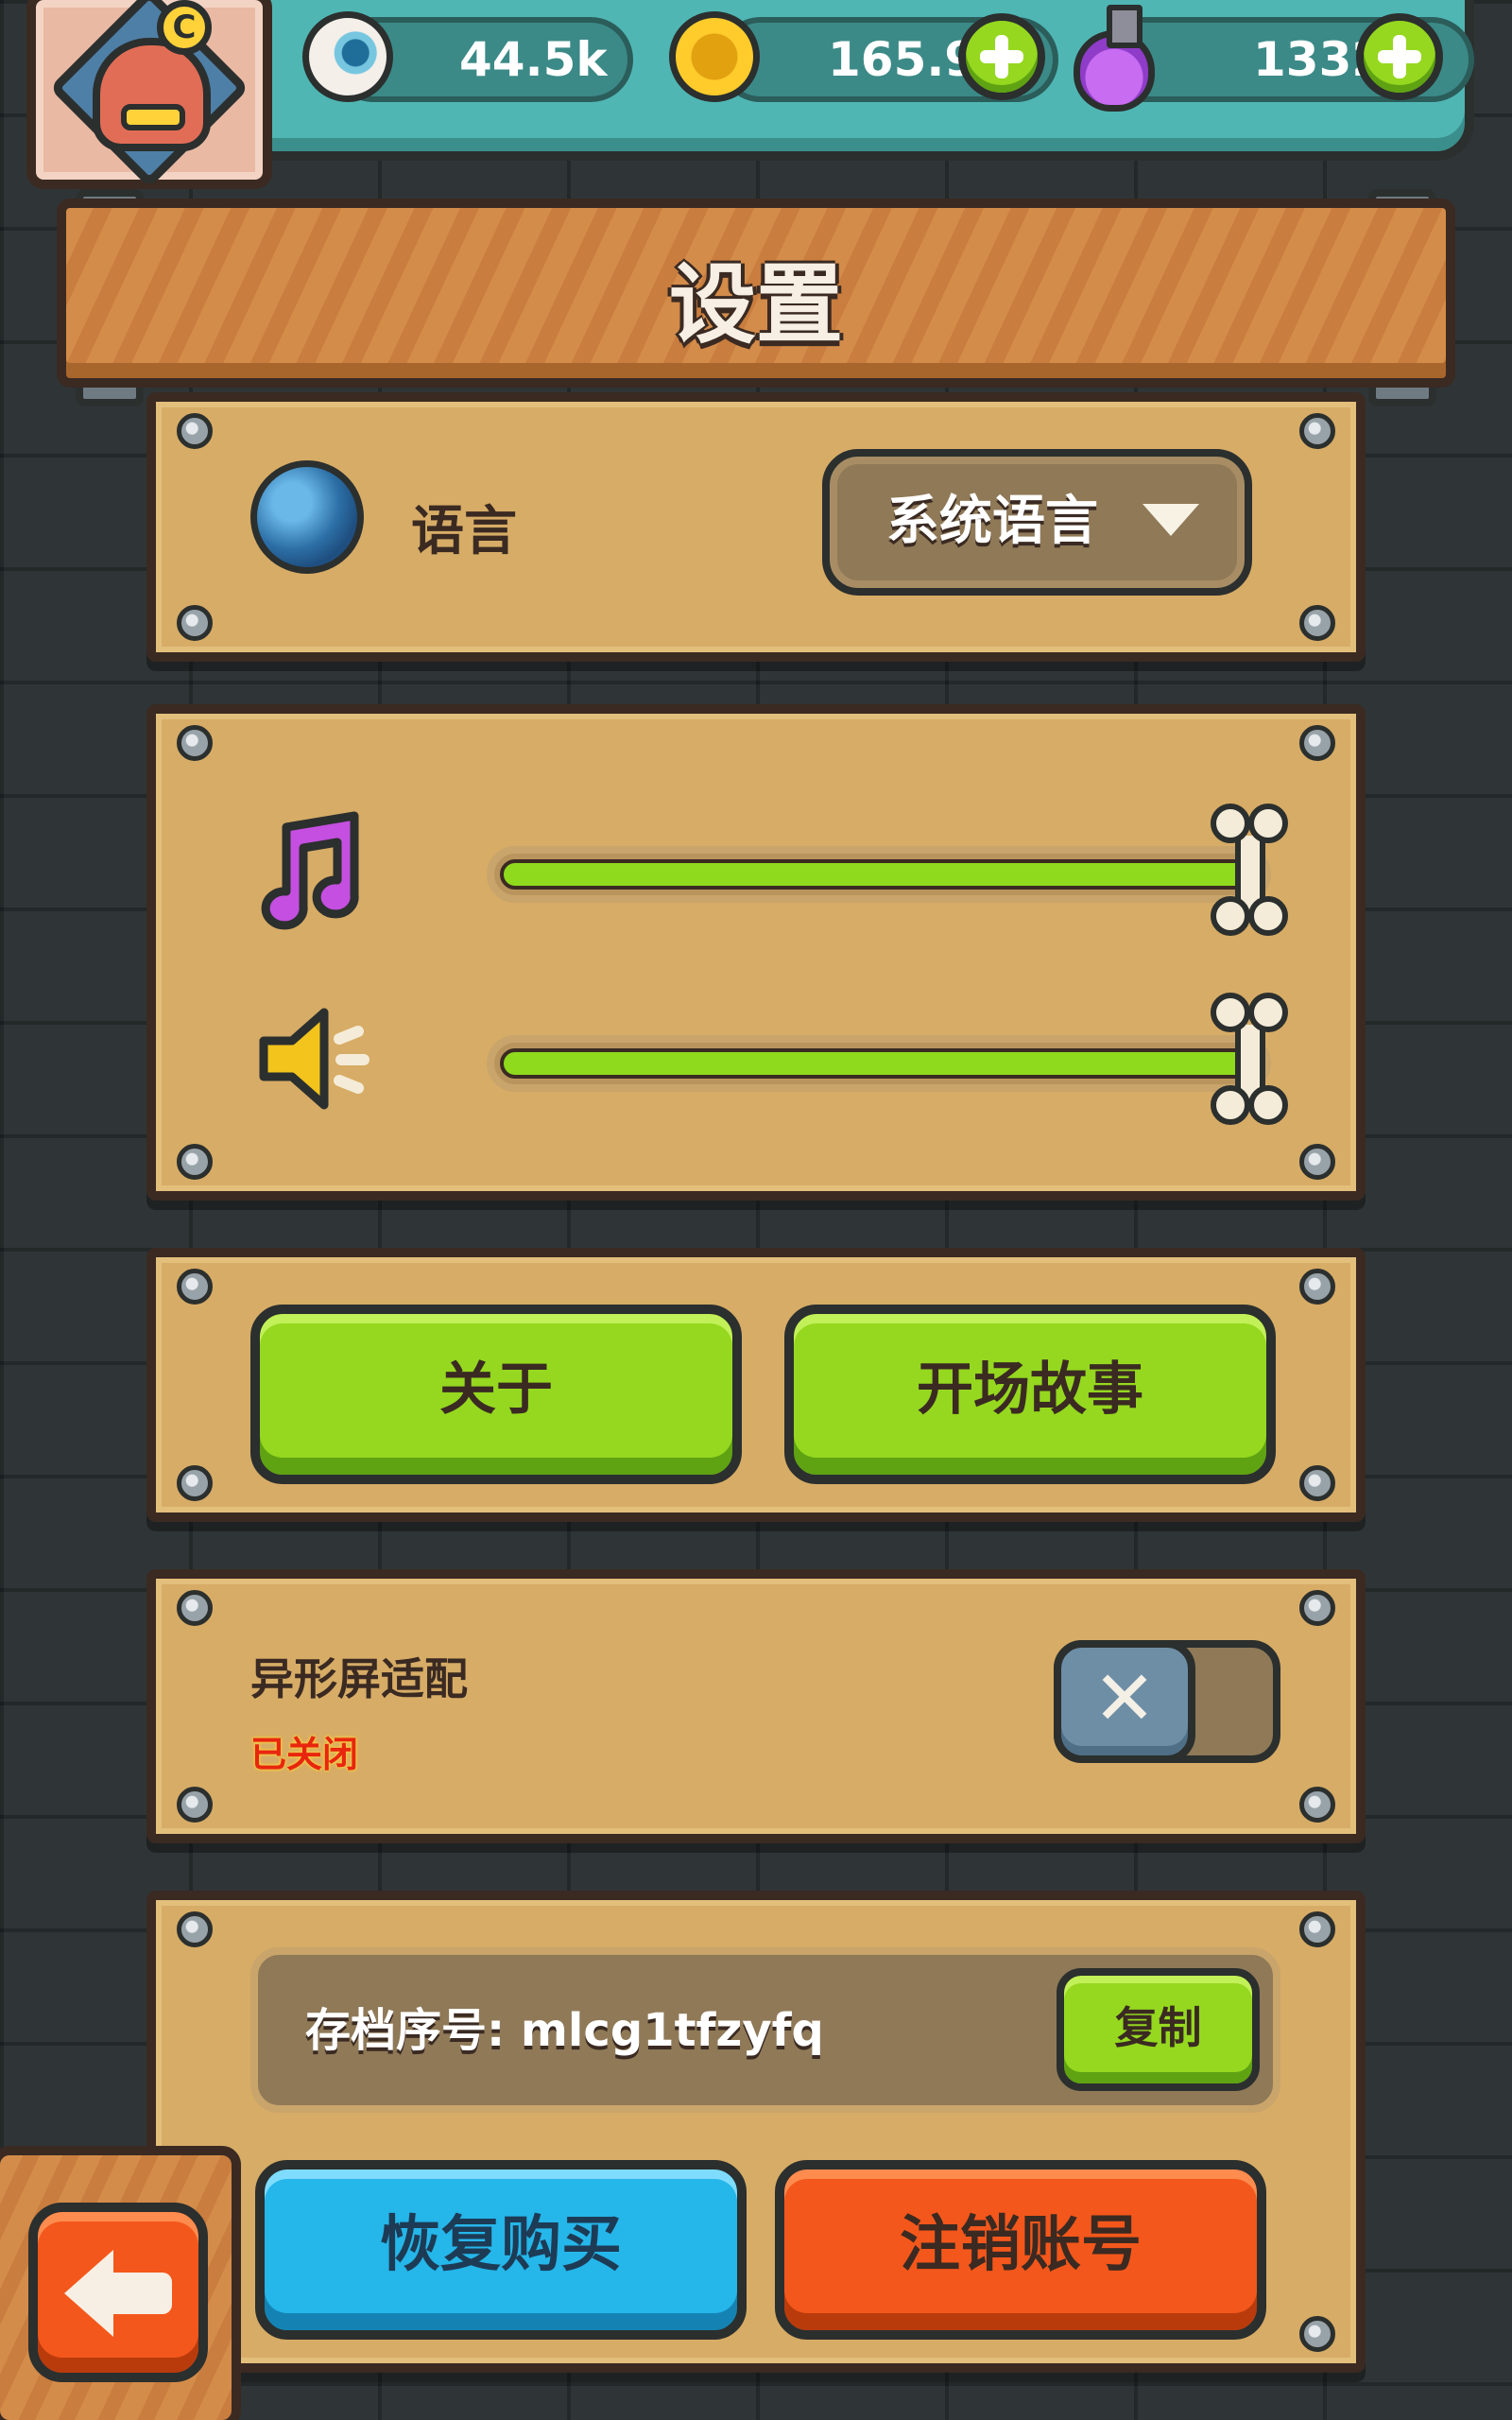 This screenshot has width=1512, height=2420. What do you see at coordinates (756, 527) in the screenshot?
I see `language-panel: 语言 系统语言` at bounding box center [756, 527].